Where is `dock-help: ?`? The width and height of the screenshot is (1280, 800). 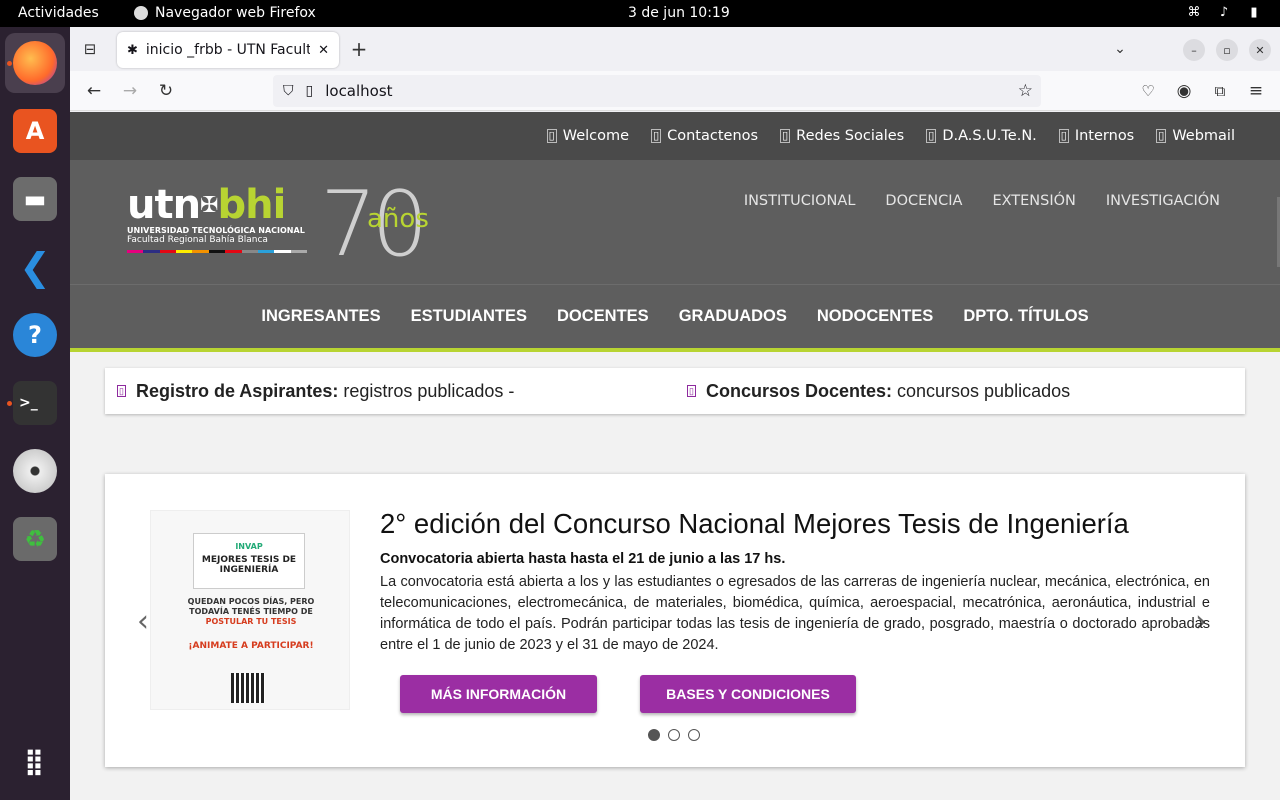 dock-help: ? is located at coordinates (35, 335).